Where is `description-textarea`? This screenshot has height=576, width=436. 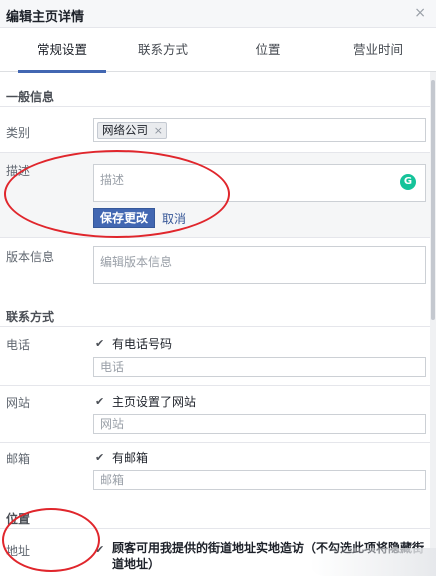 description-textarea is located at coordinates (259, 183).